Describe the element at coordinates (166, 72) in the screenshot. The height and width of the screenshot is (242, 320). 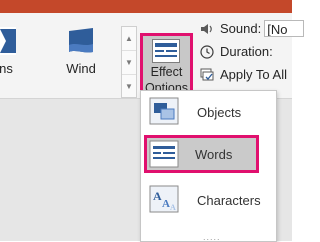
I see `effect-options-label-line1: Effect` at that location.